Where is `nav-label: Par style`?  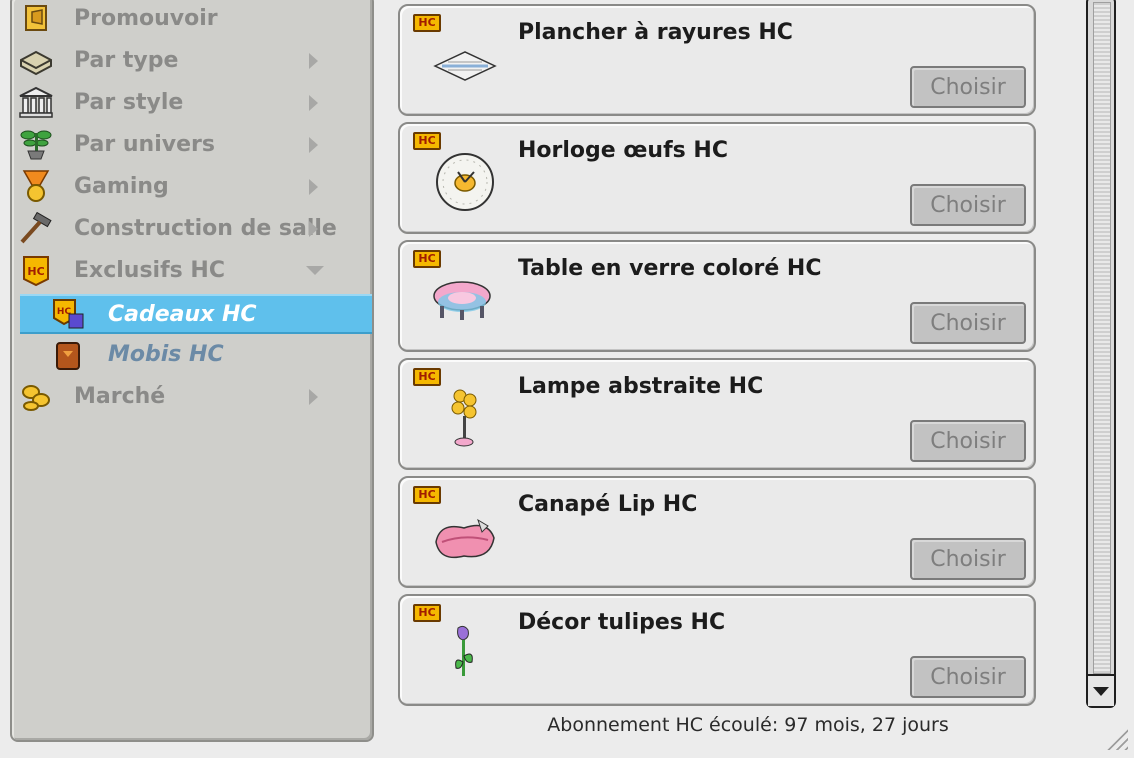
nav-label: Par style is located at coordinates (129, 102).